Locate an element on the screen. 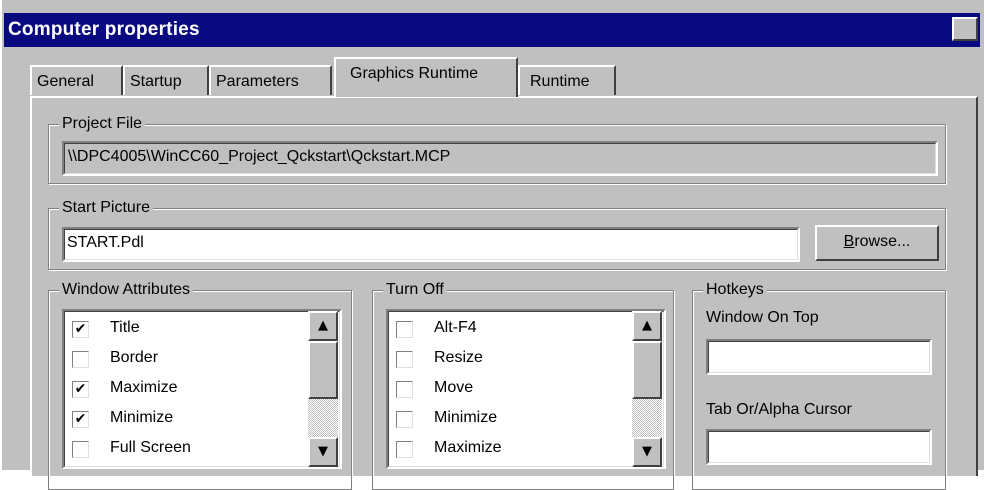 The height and width of the screenshot is (490, 984). tab-cursor-input is located at coordinates (819, 447).